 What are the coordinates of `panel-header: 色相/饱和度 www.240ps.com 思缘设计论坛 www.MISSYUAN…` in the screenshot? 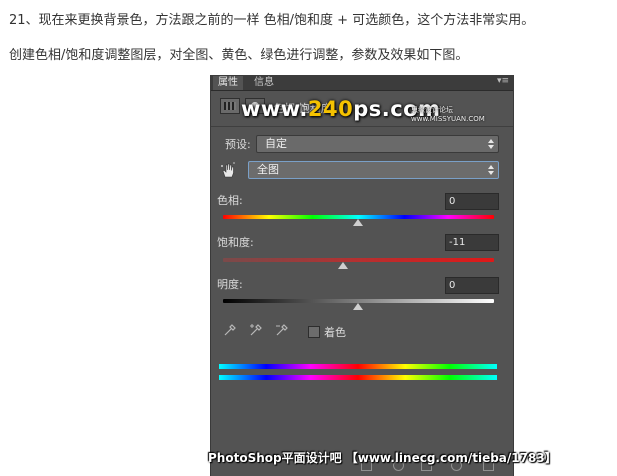 It's located at (362, 108).